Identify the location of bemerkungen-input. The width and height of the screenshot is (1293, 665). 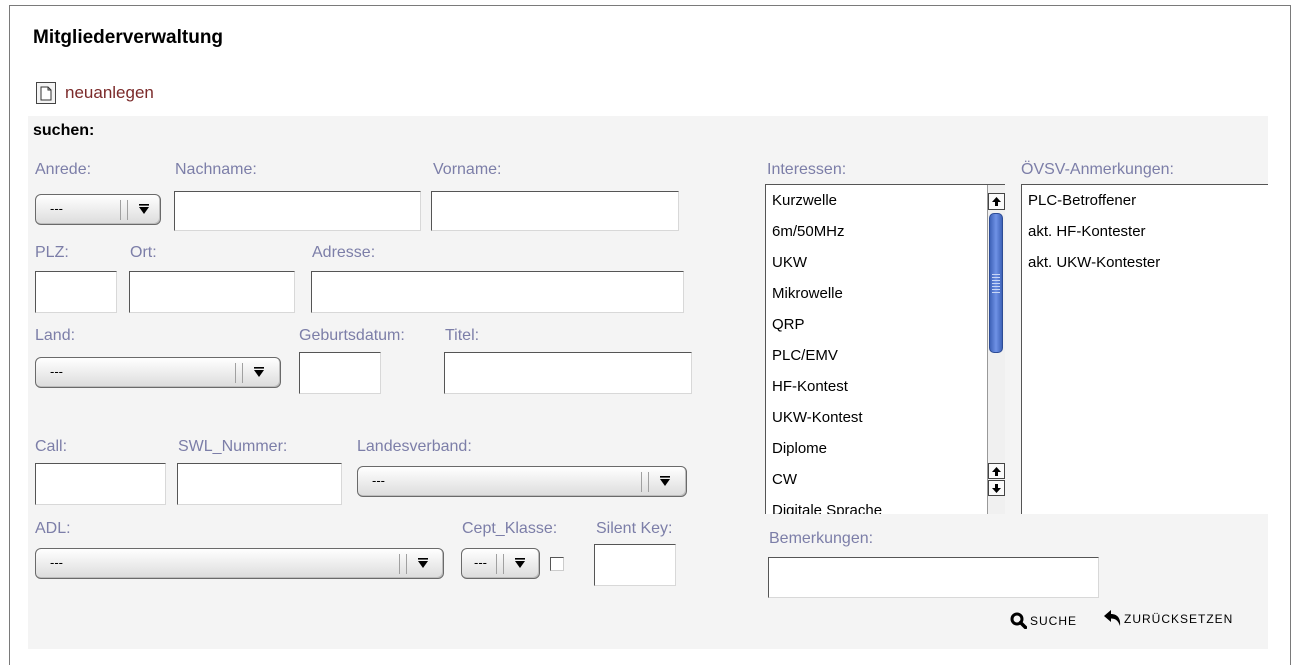
(933, 577).